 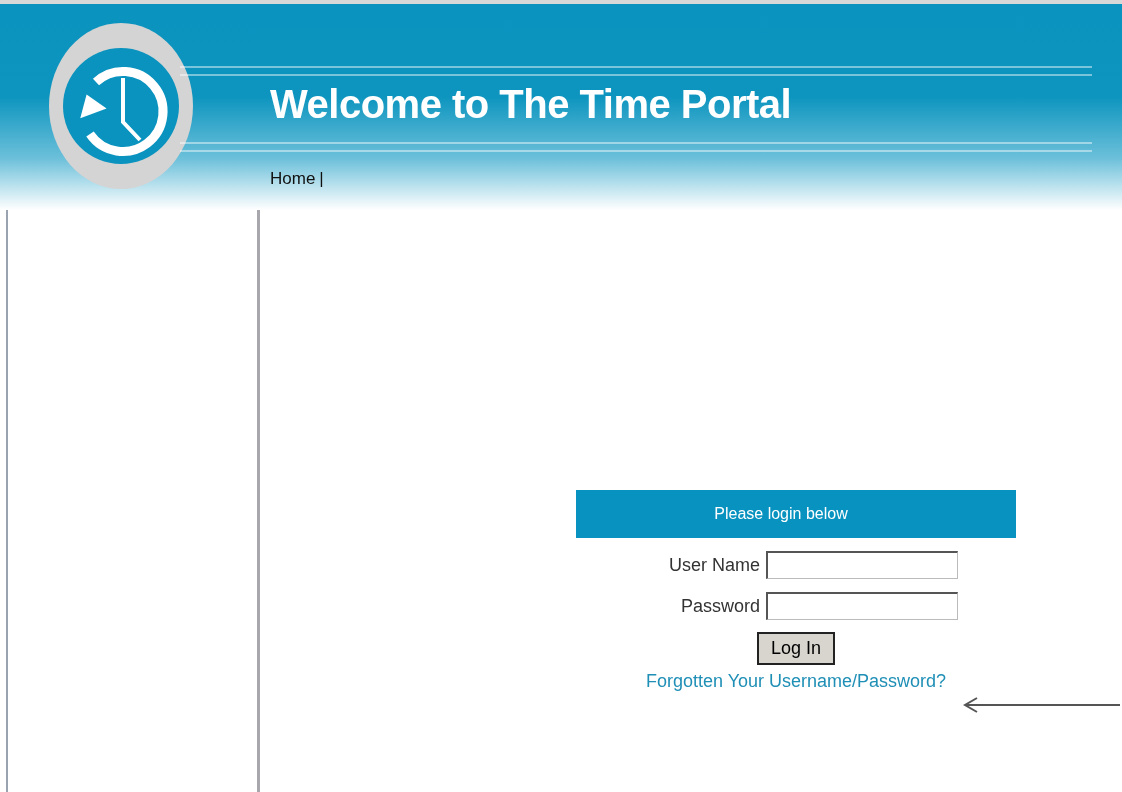 I want to click on home-link: Home, so click(x=293, y=179).